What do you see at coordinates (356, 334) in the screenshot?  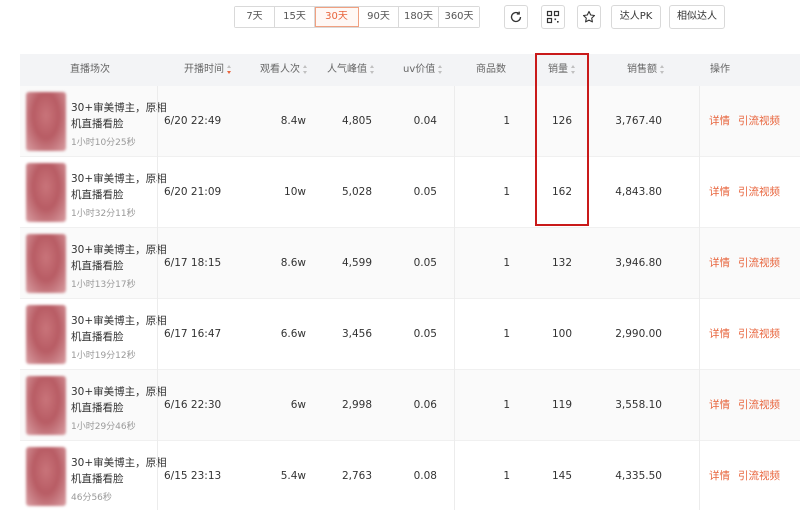 I see `peak-cell: 3,456` at bounding box center [356, 334].